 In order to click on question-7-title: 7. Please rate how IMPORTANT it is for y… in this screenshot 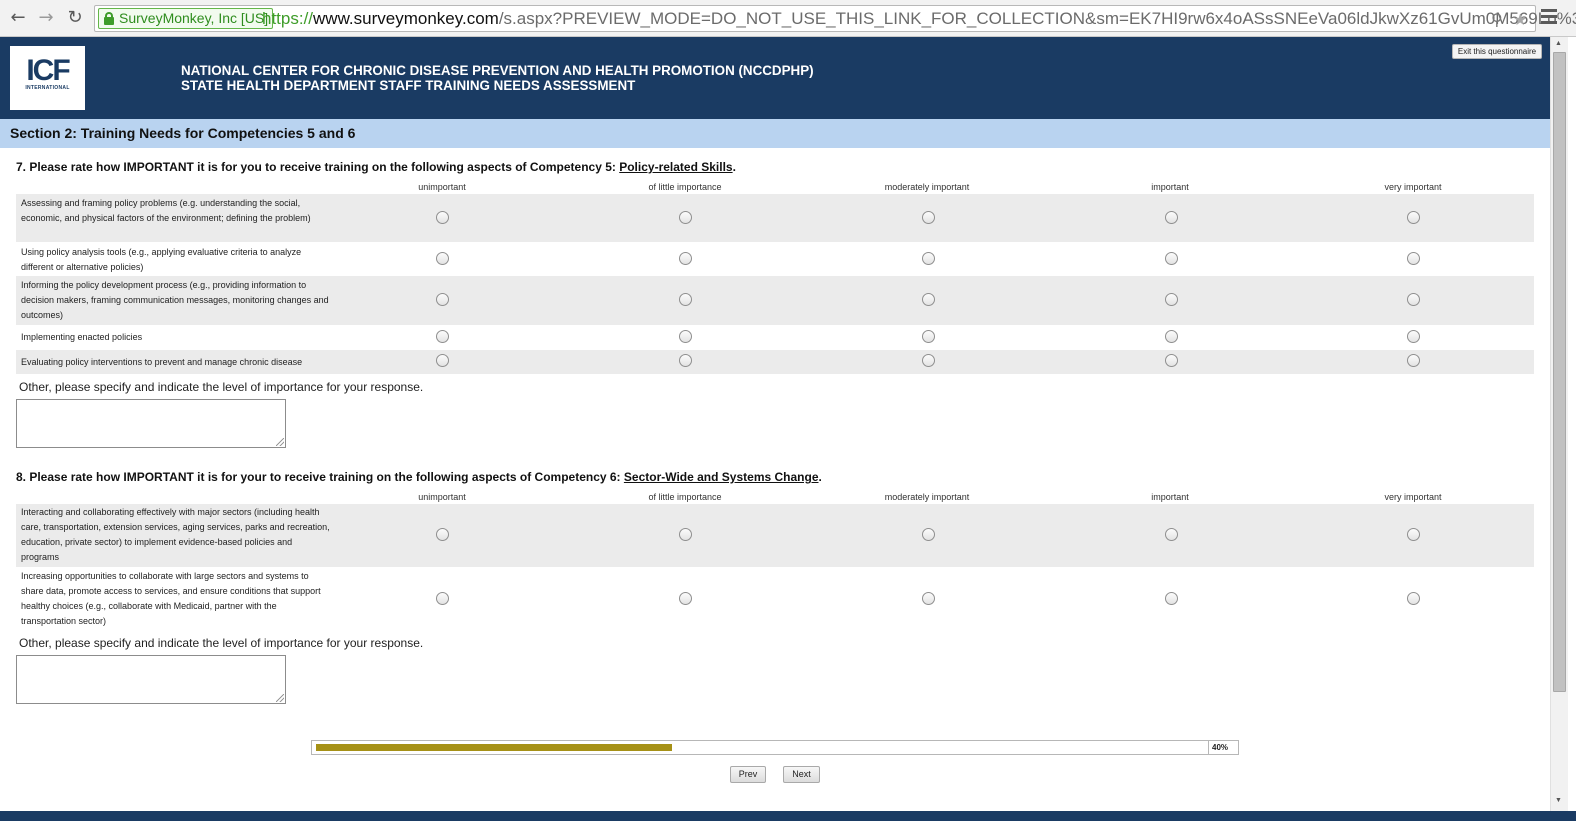, I will do `click(376, 167)`.